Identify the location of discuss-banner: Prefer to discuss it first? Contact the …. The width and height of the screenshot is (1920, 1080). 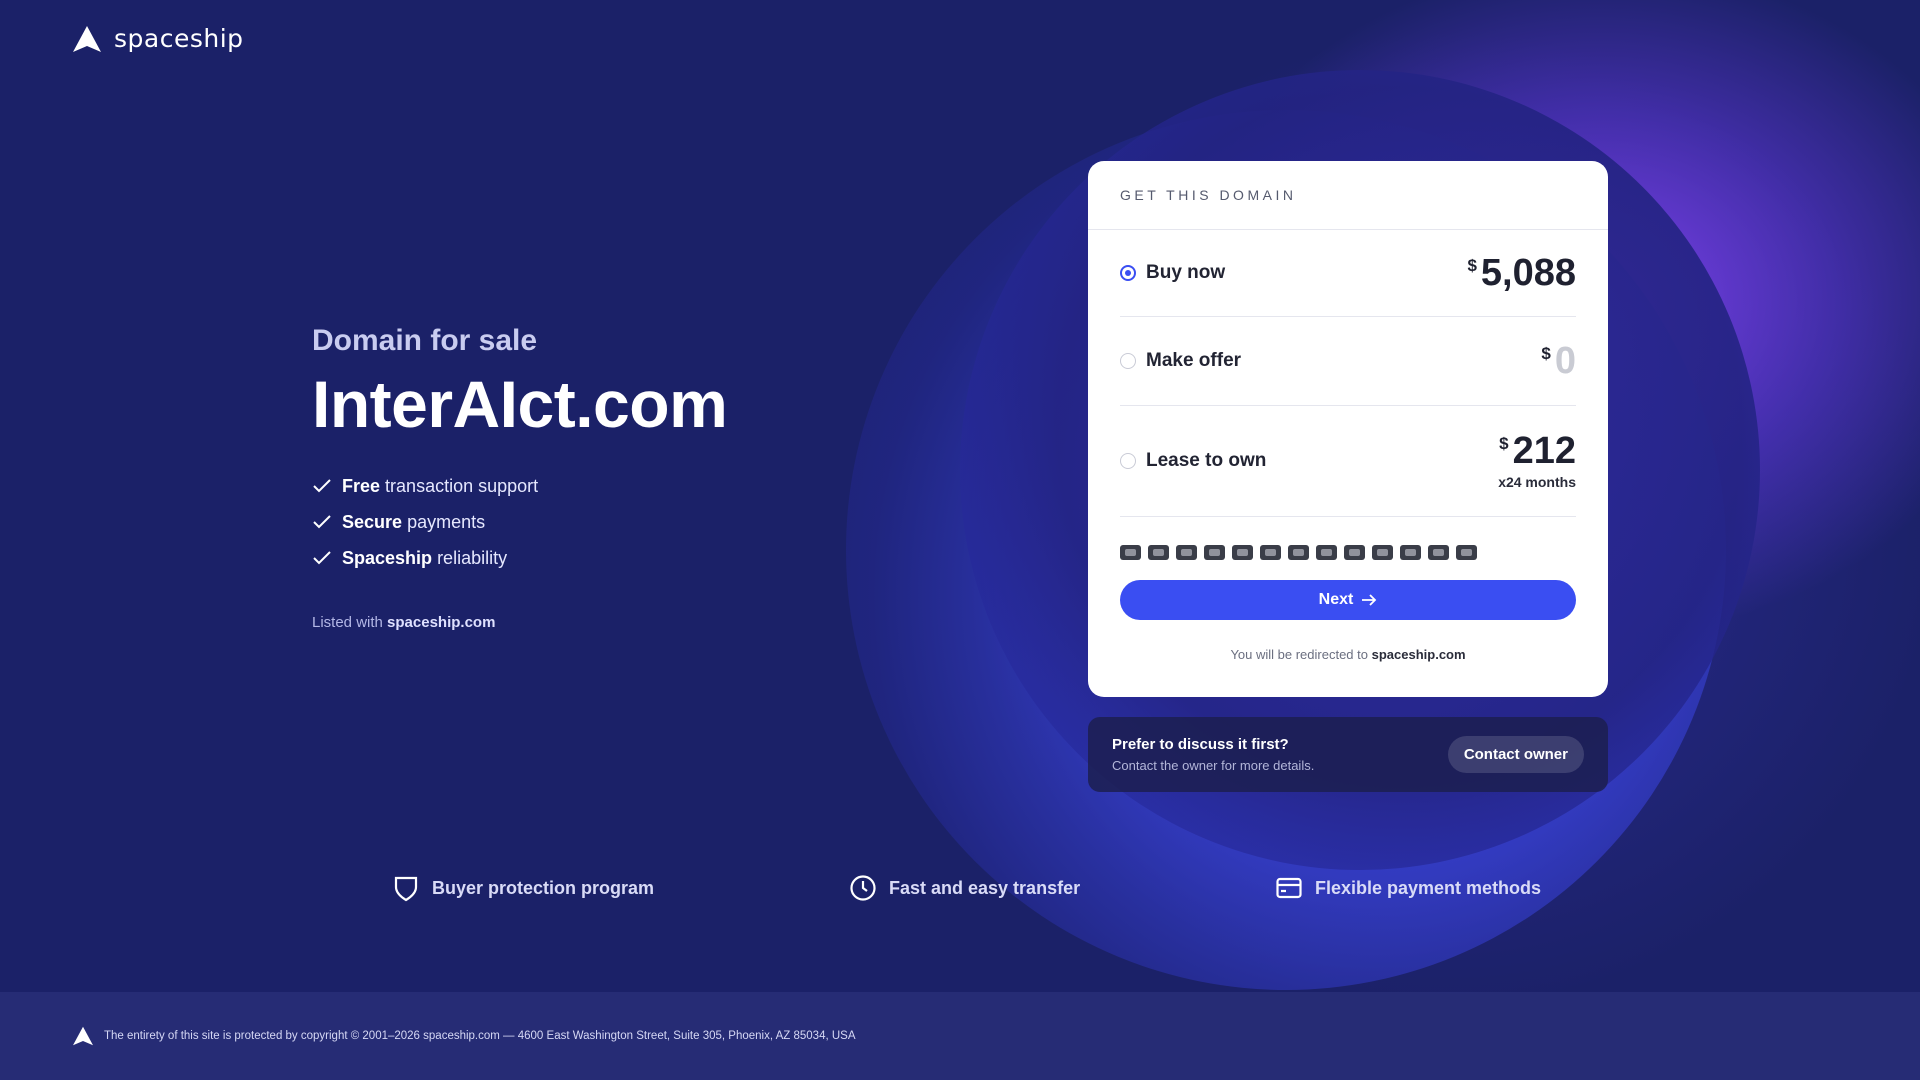
(1348, 754).